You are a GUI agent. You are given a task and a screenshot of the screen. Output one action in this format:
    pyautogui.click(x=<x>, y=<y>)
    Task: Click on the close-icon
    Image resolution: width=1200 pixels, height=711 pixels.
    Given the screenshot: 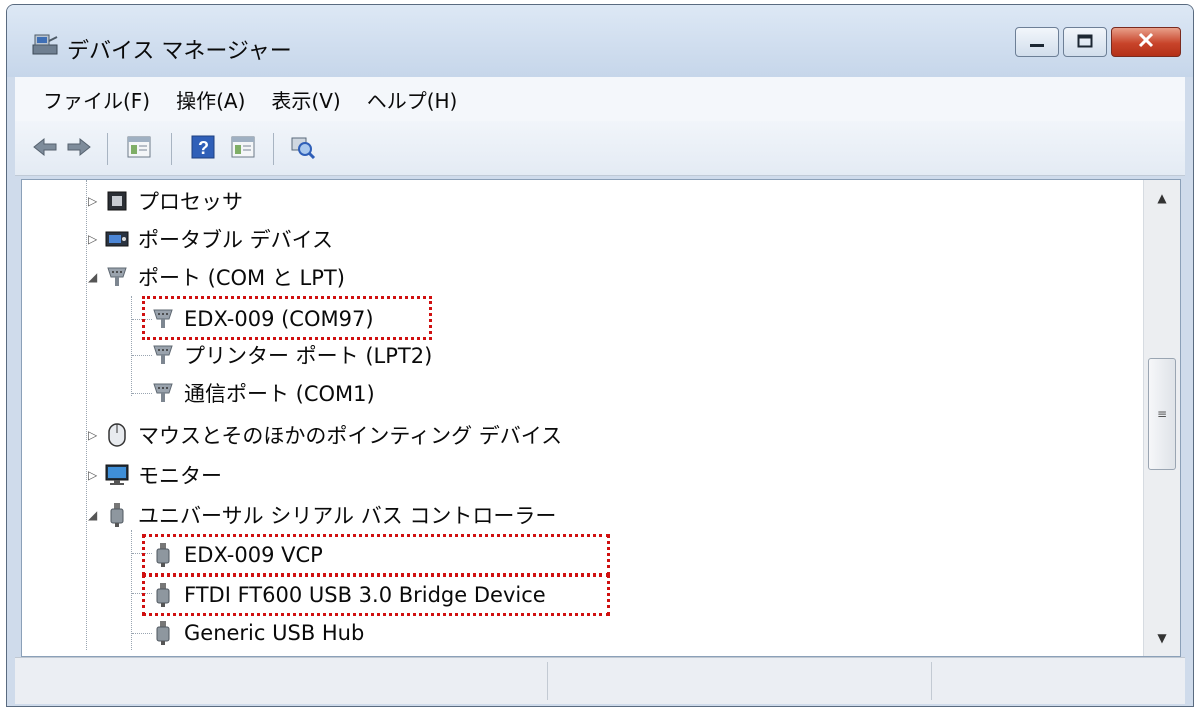 What is the action you would take?
    pyautogui.click(x=1146, y=42)
    